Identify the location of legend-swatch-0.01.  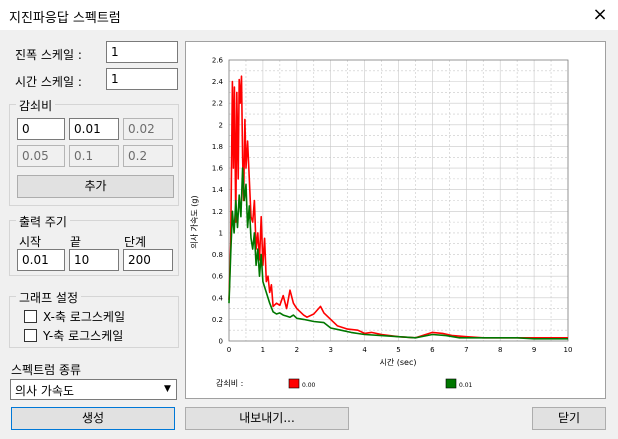
(451, 383).